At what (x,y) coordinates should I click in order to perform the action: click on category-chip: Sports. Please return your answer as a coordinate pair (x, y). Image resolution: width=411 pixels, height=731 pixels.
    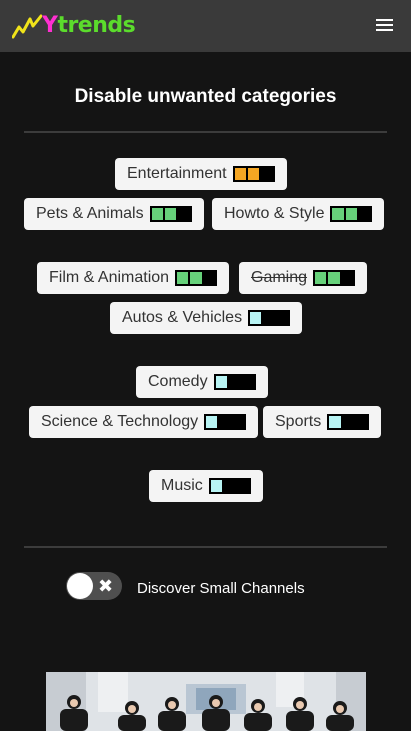
    Looking at the image, I should click on (322, 422).